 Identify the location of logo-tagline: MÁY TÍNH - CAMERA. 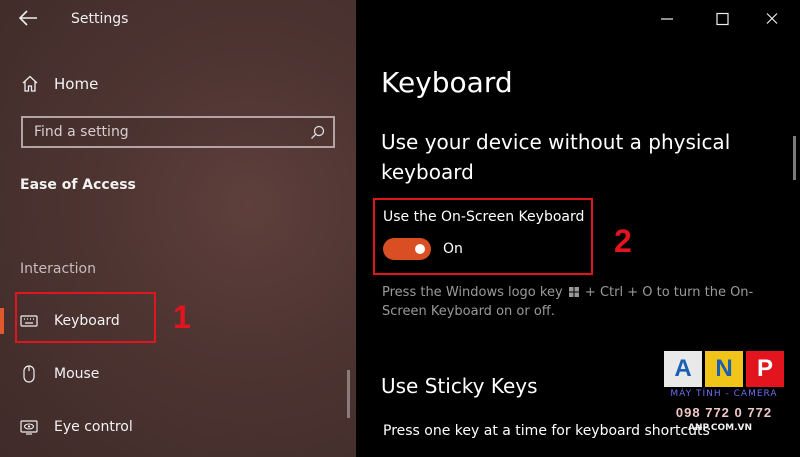
(724, 394).